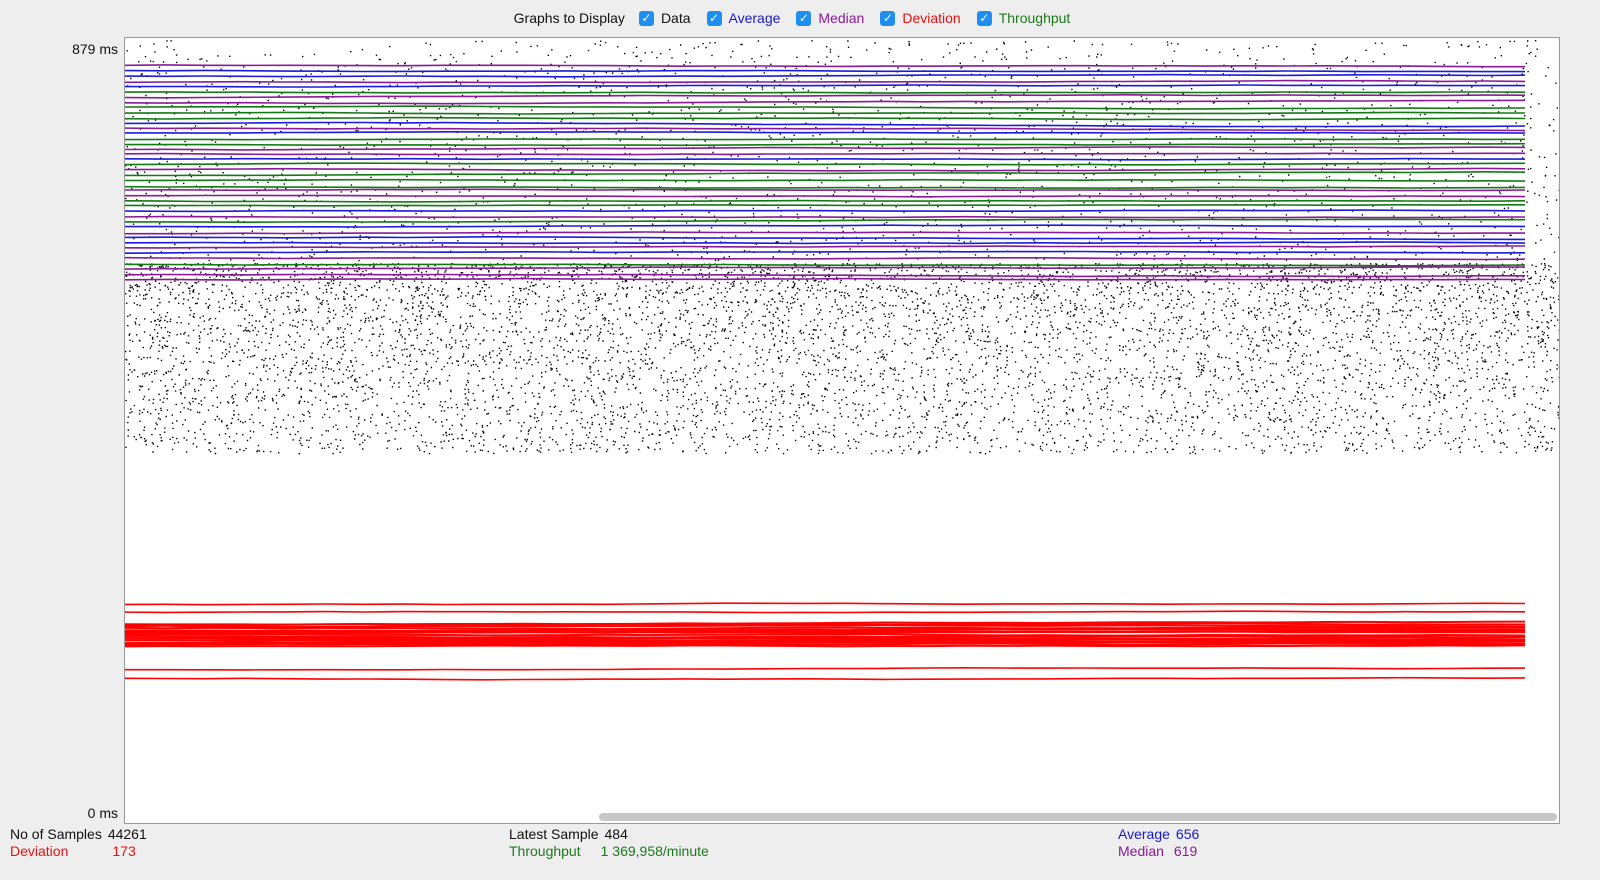 The width and height of the screenshot is (1600, 880). Describe the element at coordinates (1078, 817) in the screenshot. I see `scrollbar-thumb` at that location.